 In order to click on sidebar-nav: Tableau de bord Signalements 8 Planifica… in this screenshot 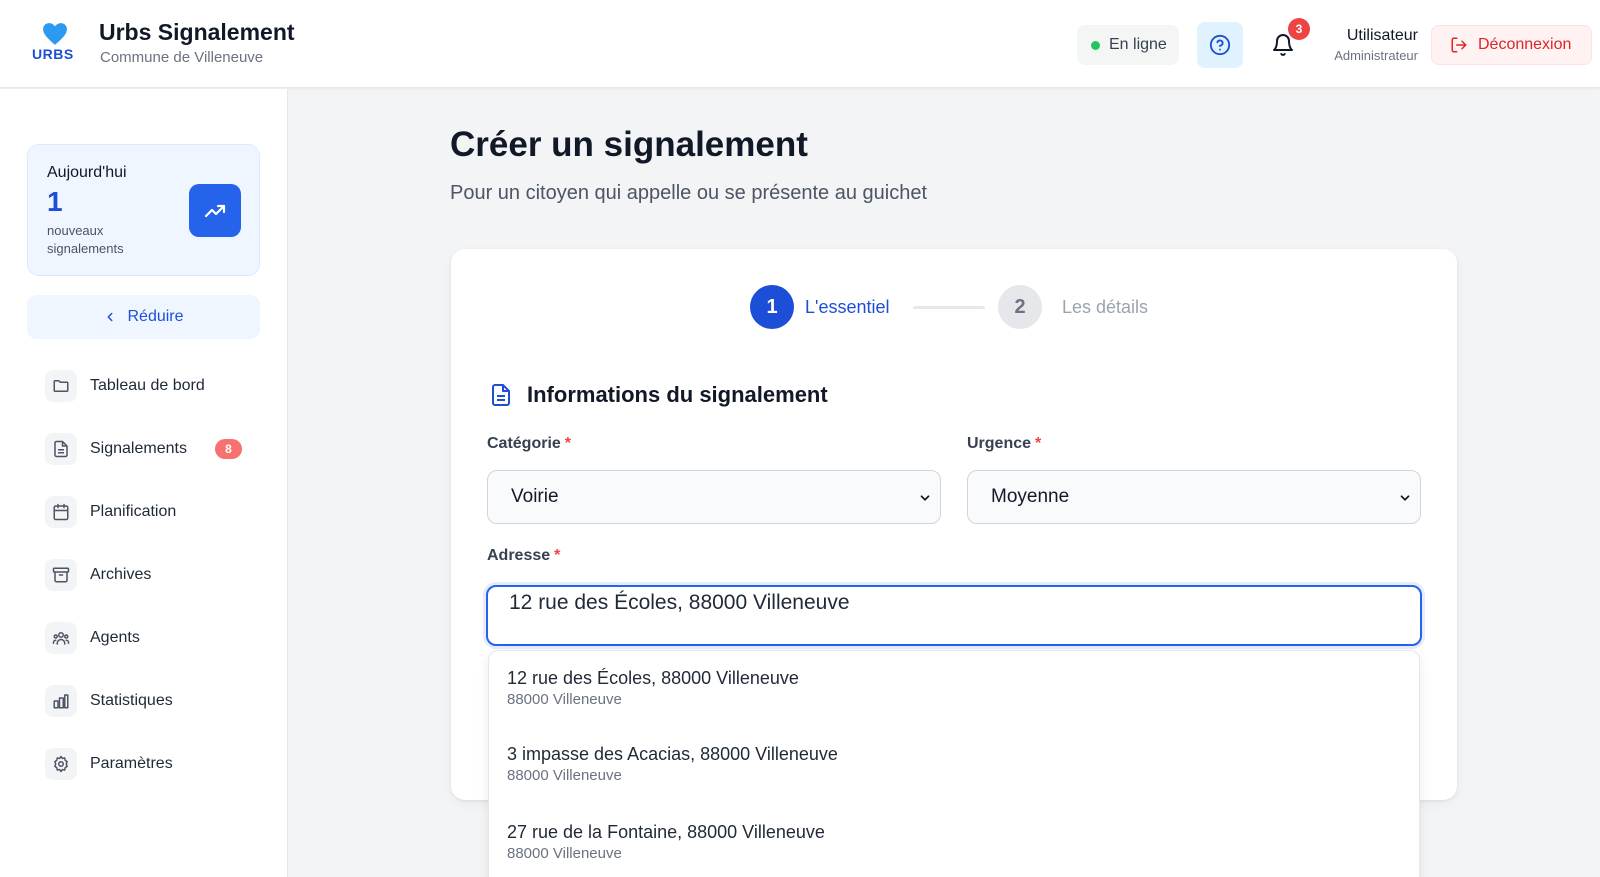, I will do `click(143, 574)`.